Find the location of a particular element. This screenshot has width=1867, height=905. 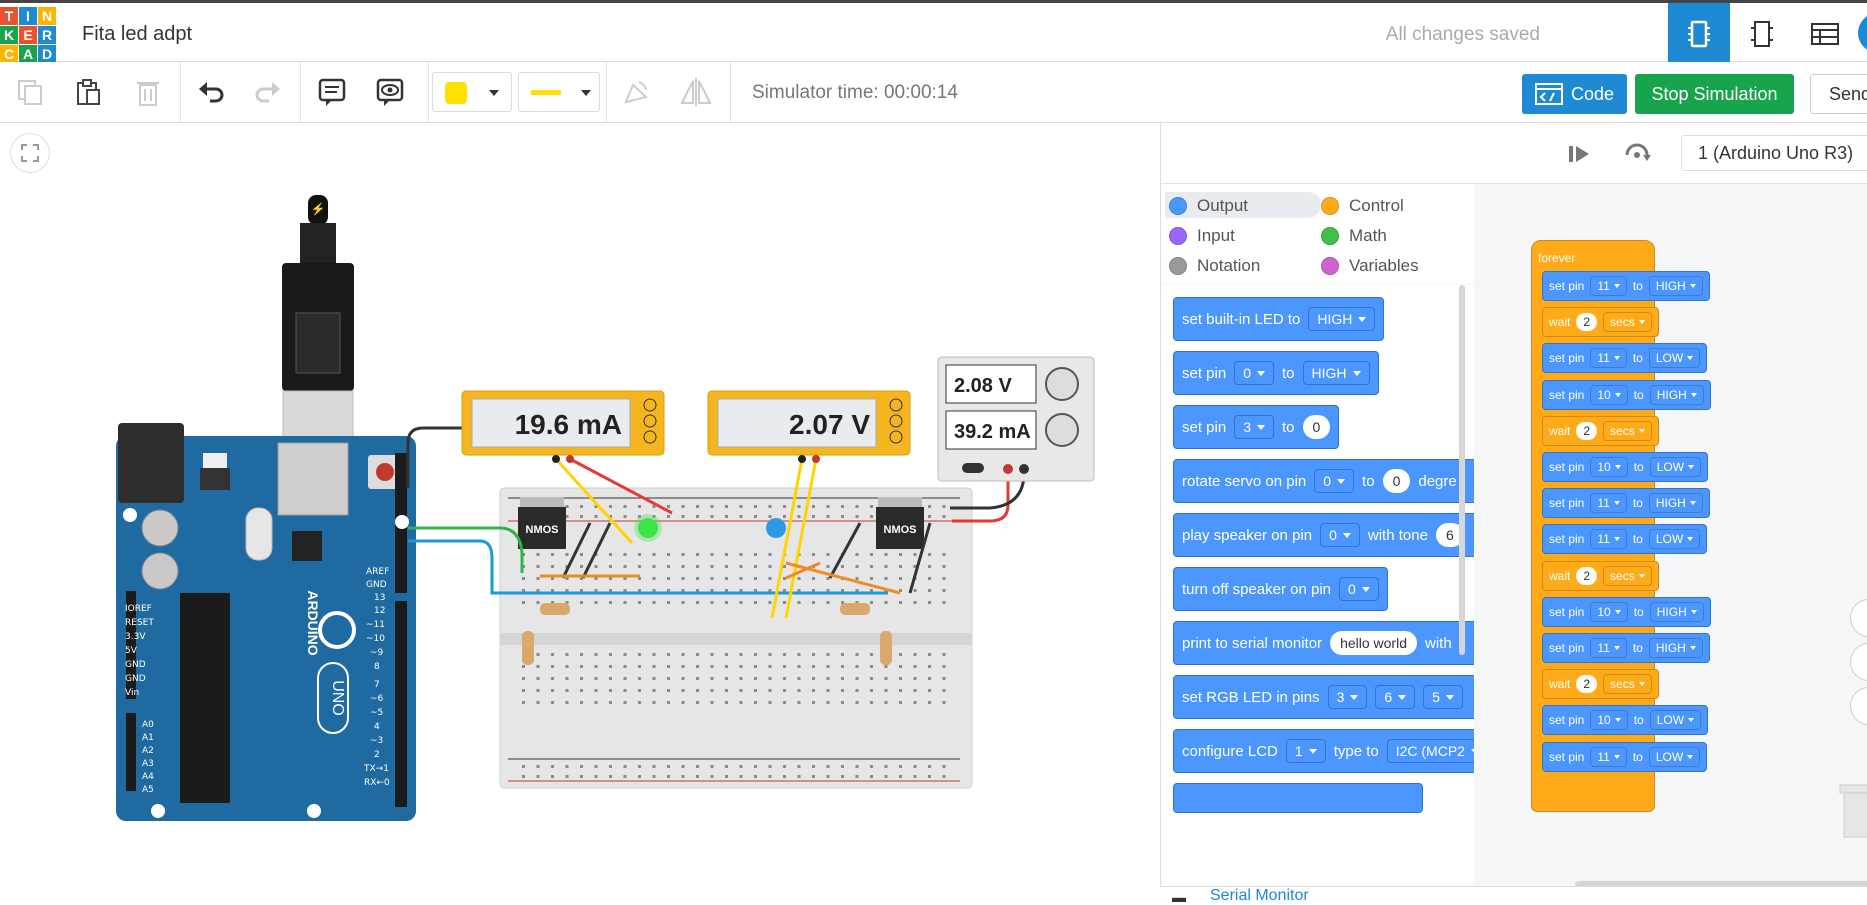

dropdown: 5 is located at coordinates (1443, 697).